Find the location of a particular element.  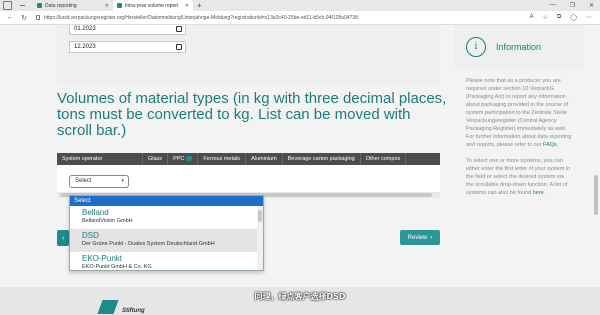

new-tab-button: + is located at coordinates (199, 5).